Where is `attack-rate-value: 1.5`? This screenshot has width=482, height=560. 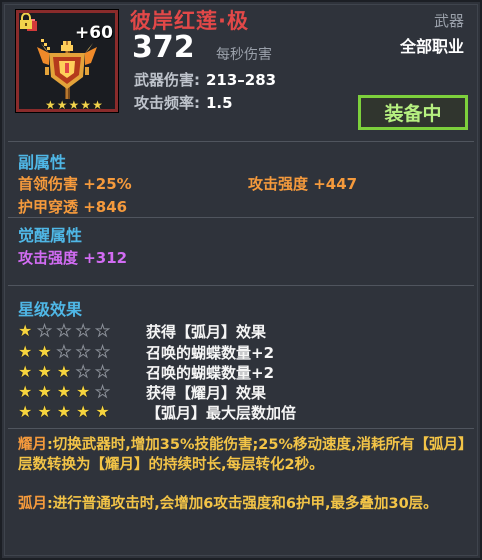
attack-rate-value: 1.5 is located at coordinates (219, 103).